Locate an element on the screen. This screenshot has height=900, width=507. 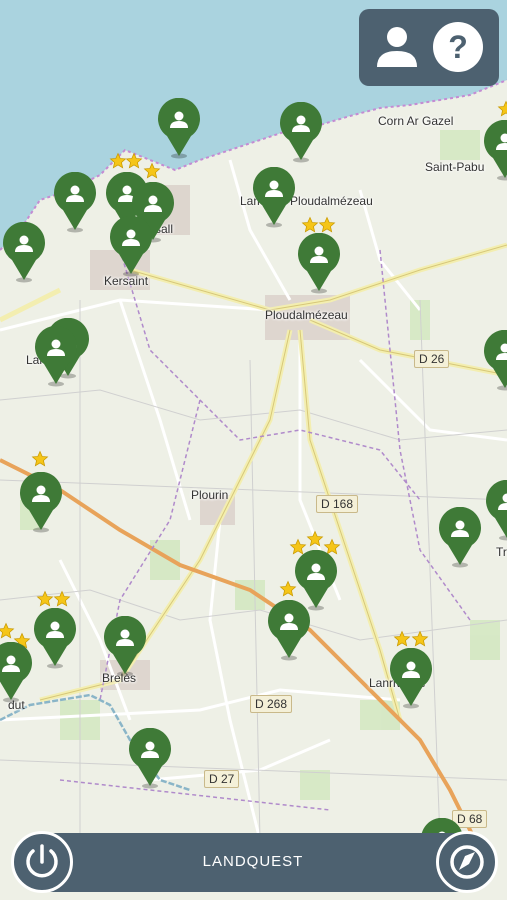
profile-button is located at coordinates (397, 47).